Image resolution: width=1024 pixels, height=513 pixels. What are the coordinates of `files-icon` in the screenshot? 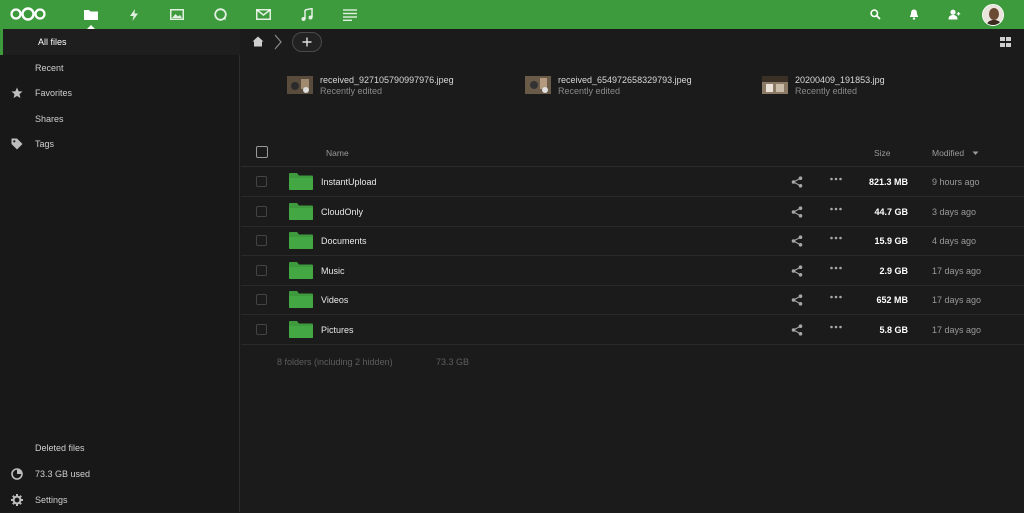 It's located at (91, 14).